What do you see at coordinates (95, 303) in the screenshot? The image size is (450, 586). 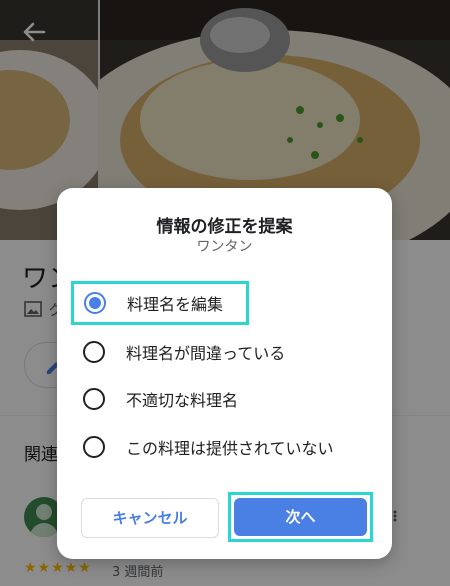 I see `radio-selected-icon` at bounding box center [95, 303].